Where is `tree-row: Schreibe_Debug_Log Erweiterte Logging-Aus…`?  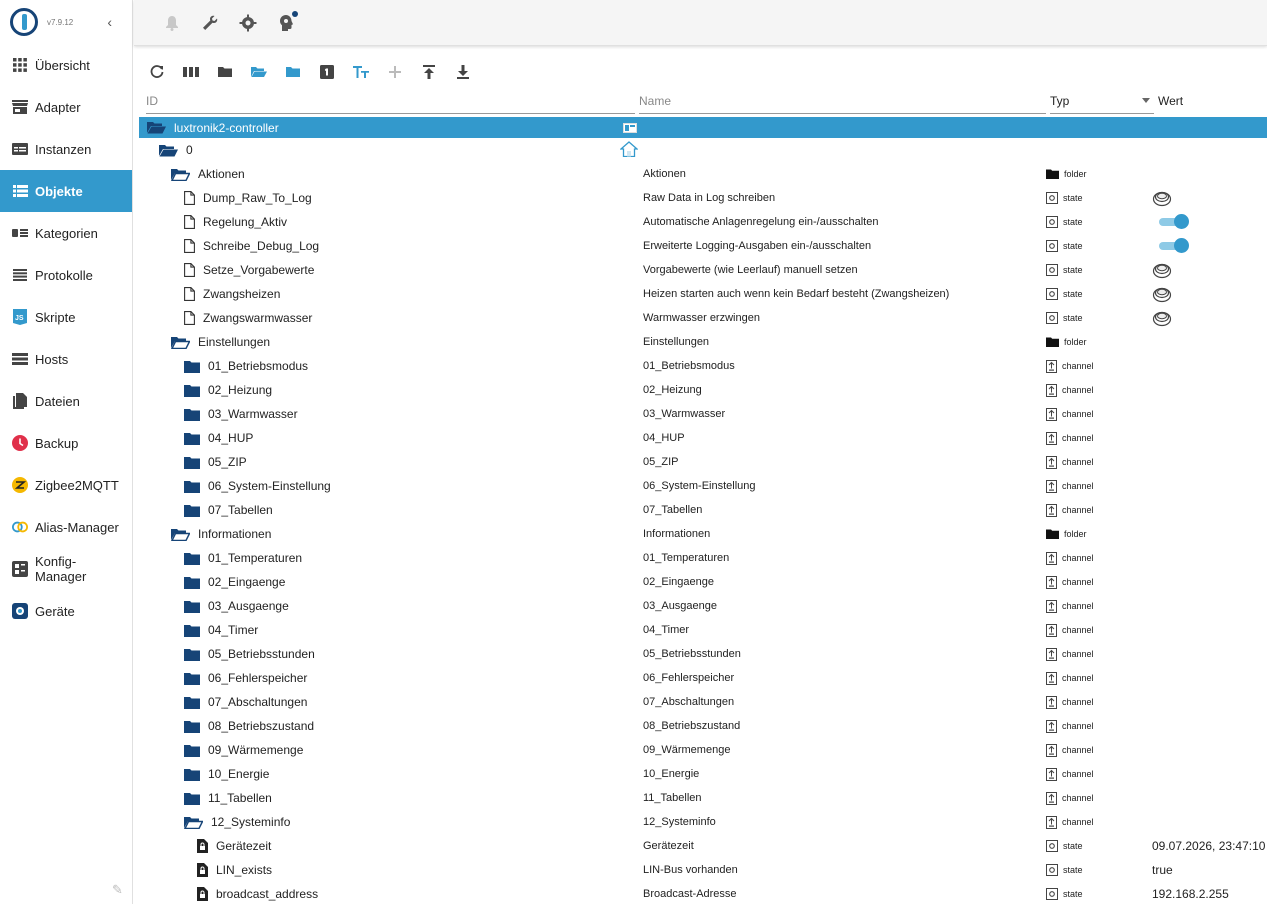
tree-row: Schreibe_Debug_Log Erweiterte Logging-Aus… is located at coordinates (703, 246).